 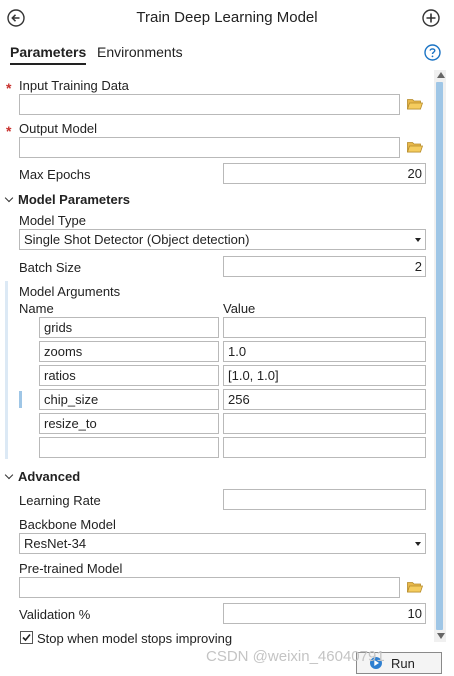 What do you see at coordinates (209, 104) in the screenshot?
I see `input-training-data-field` at bounding box center [209, 104].